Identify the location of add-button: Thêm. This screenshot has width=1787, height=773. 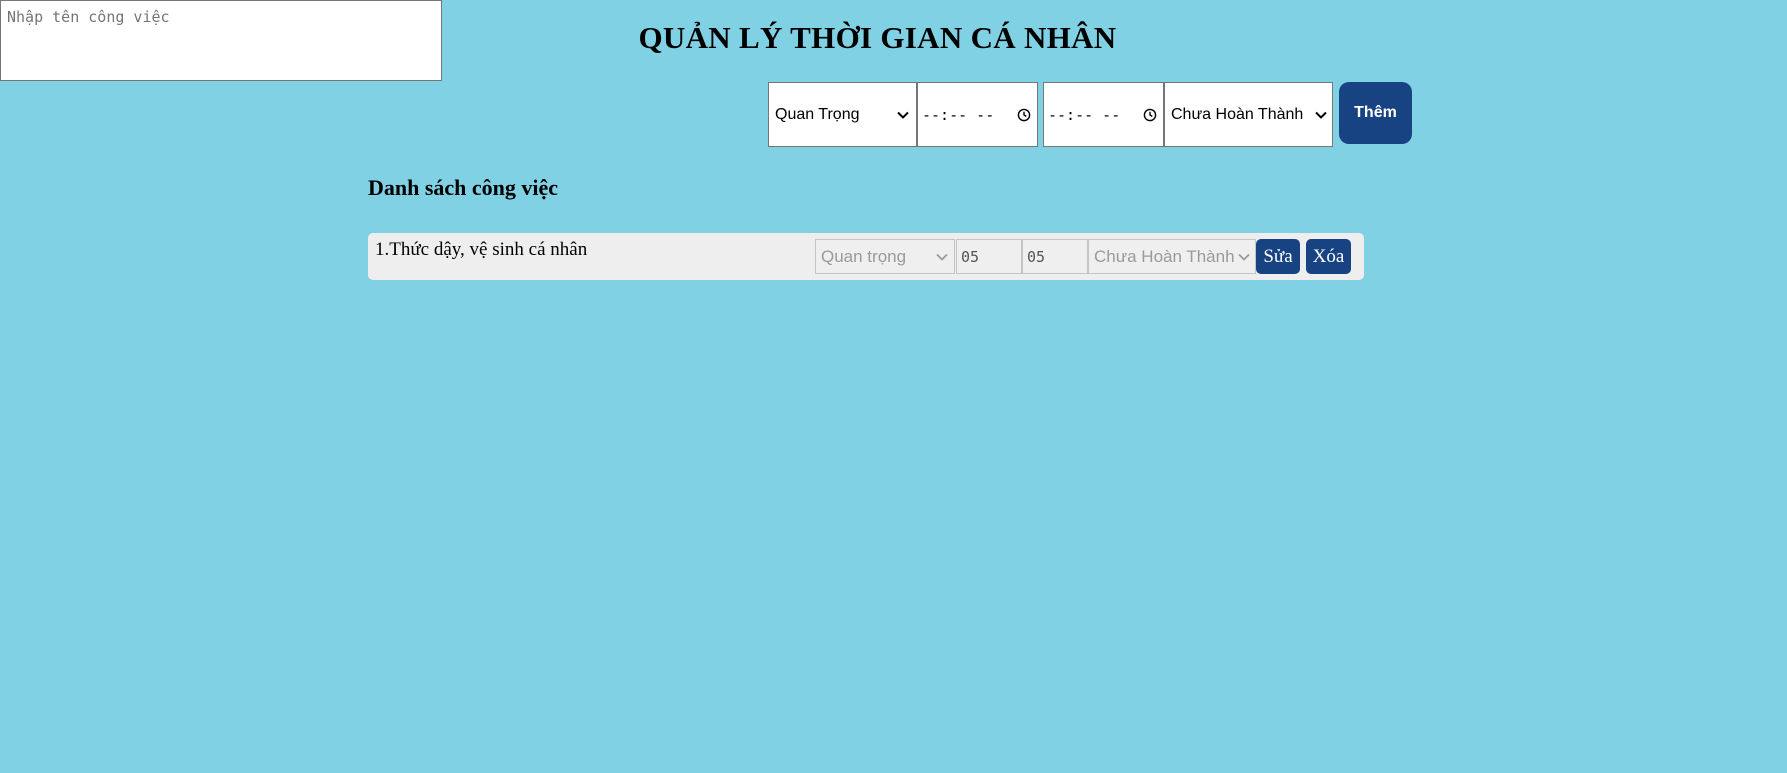
(1375, 113).